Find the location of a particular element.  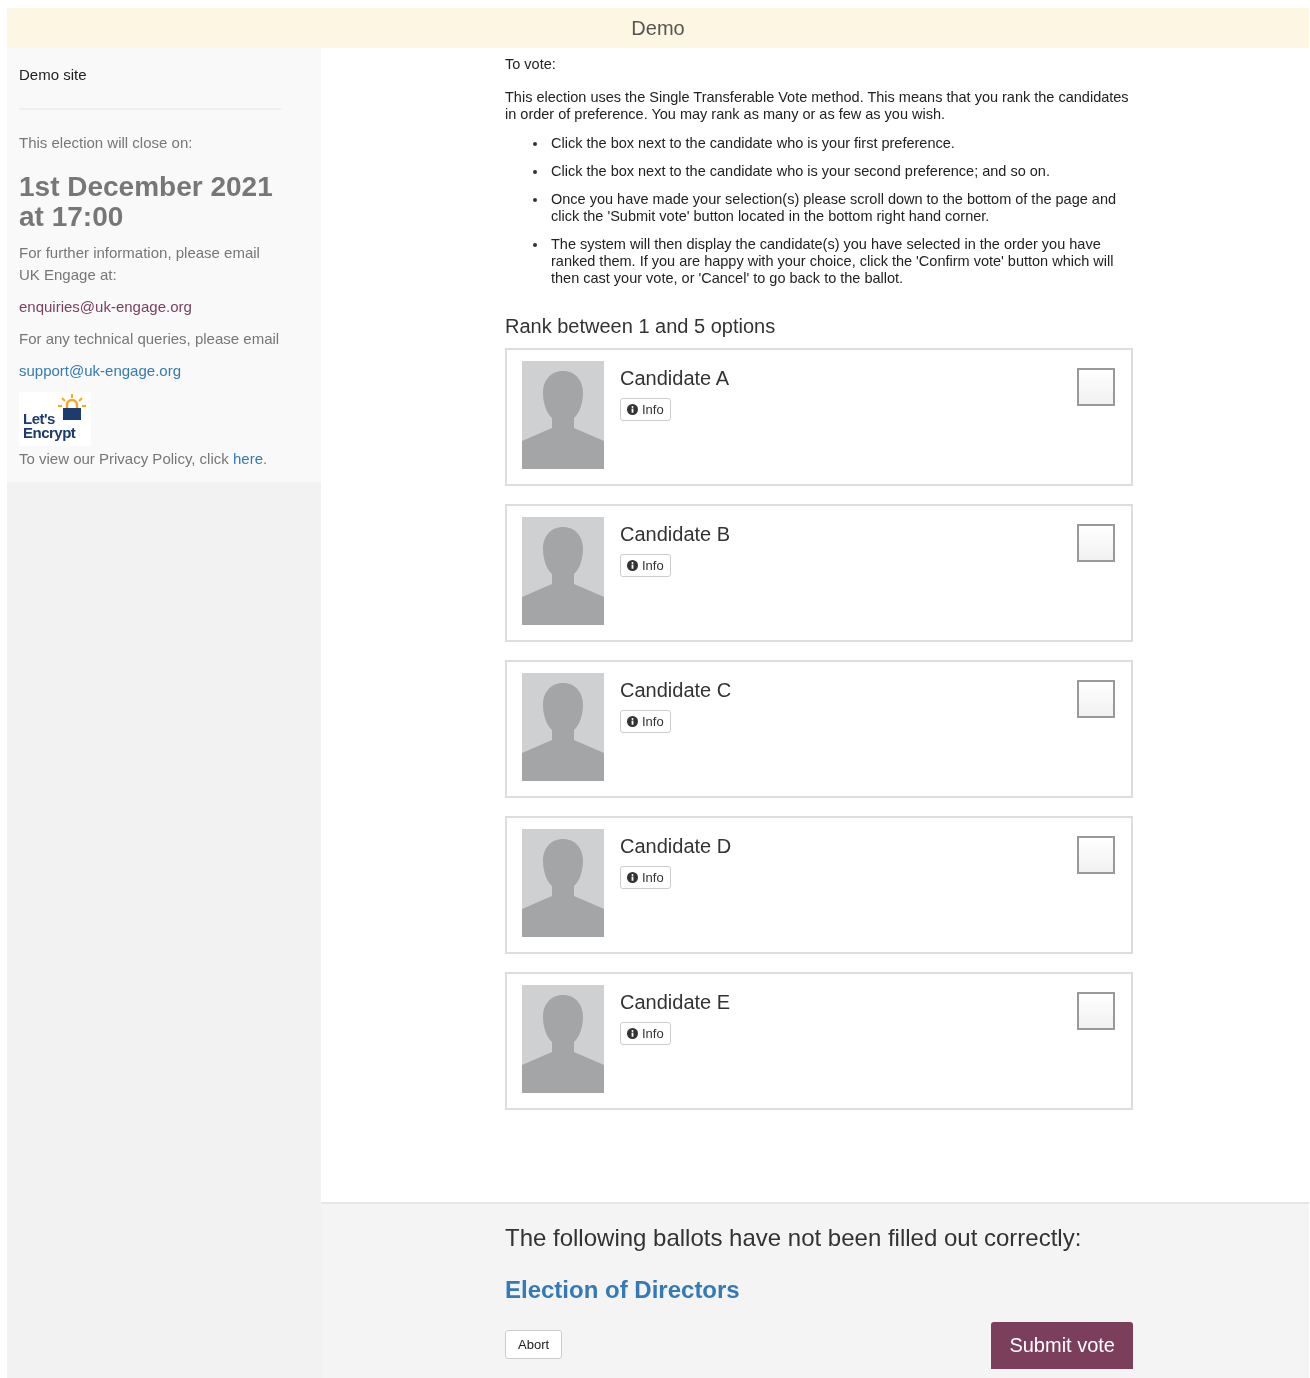

site-name: Demo site is located at coordinates (150, 87).